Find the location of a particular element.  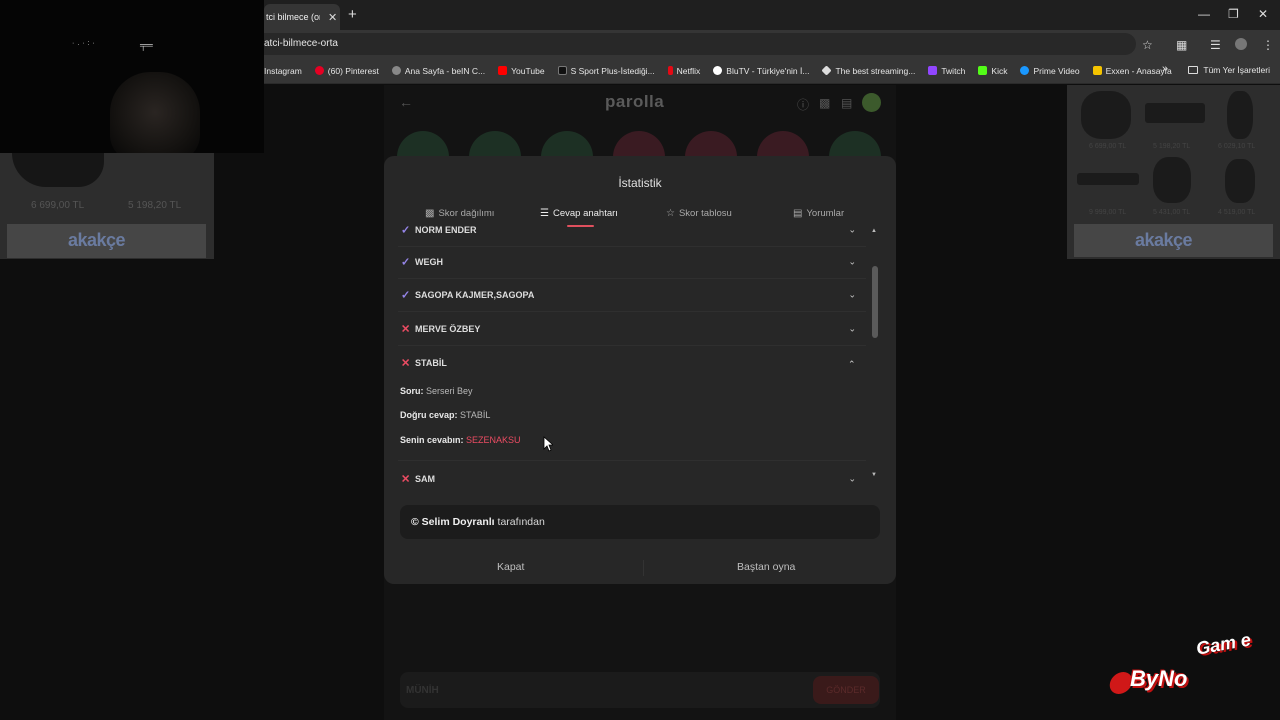

user-avatar is located at coordinates (871, 102).